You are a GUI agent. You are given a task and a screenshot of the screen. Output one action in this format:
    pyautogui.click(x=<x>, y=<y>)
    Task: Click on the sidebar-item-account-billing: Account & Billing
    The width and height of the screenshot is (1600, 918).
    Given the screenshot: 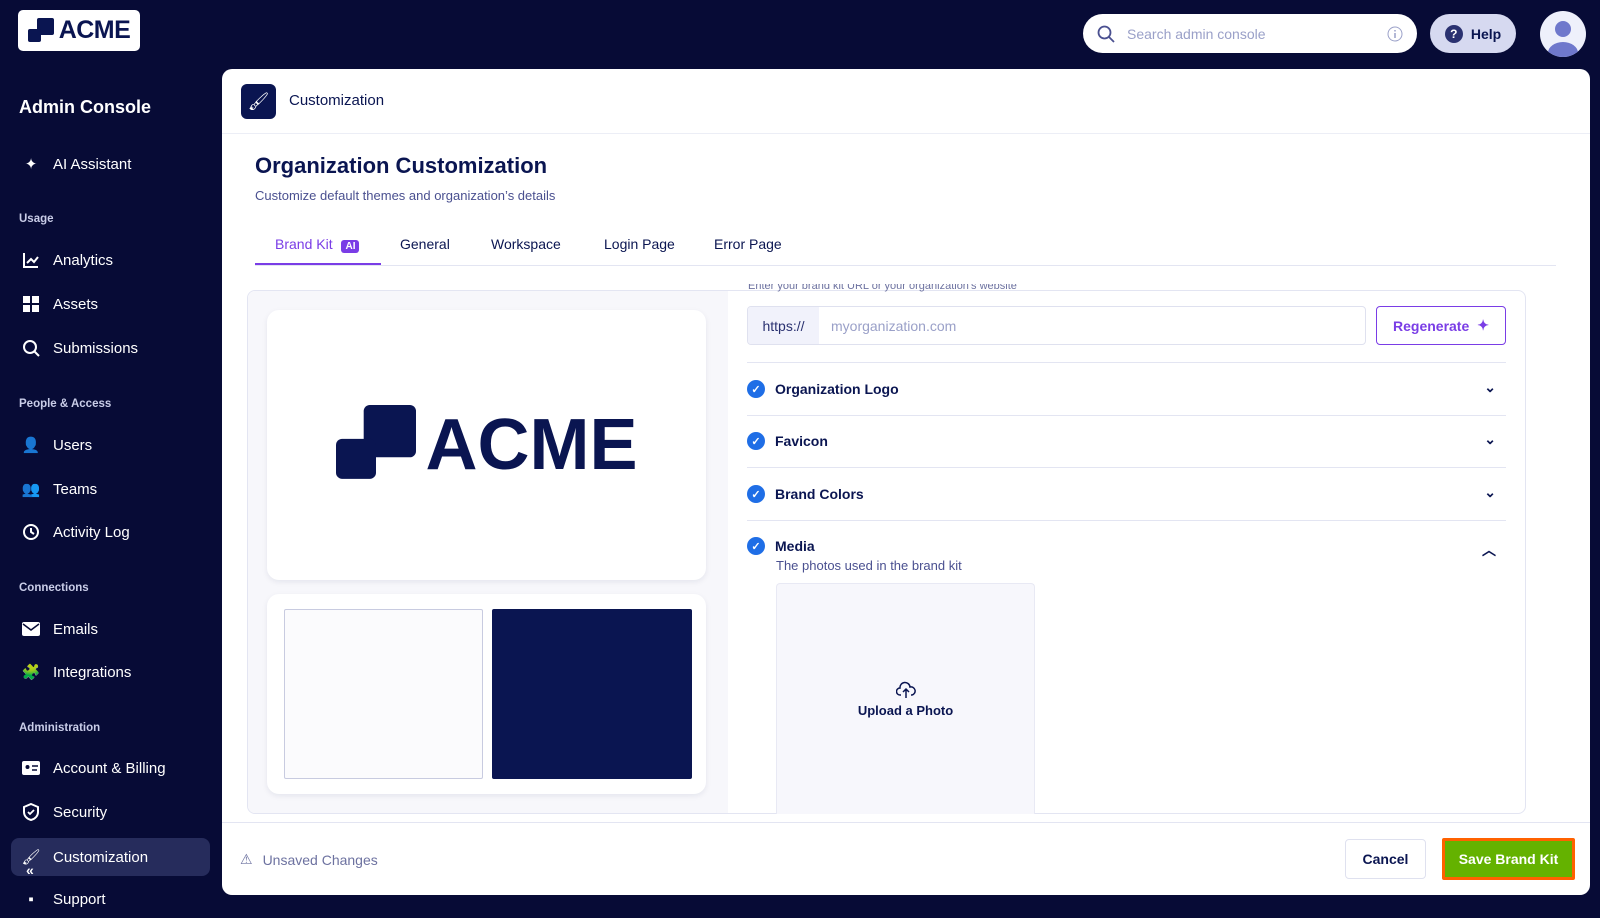 What is the action you would take?
    pyautogui.click(x=110, y=768)
    